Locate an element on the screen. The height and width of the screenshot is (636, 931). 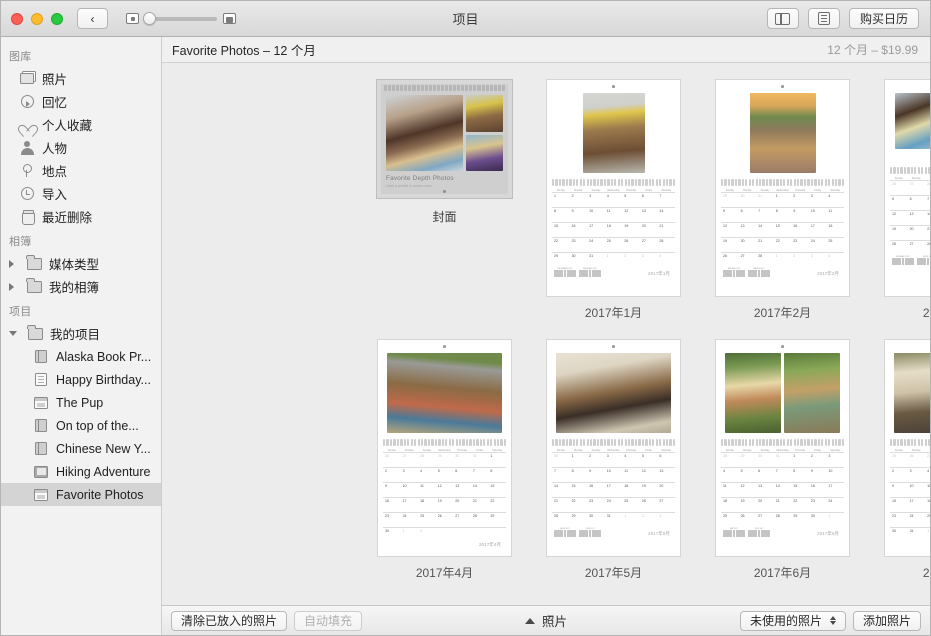
sidebar-item-people: 人物 is located at coordinates (81, 147).